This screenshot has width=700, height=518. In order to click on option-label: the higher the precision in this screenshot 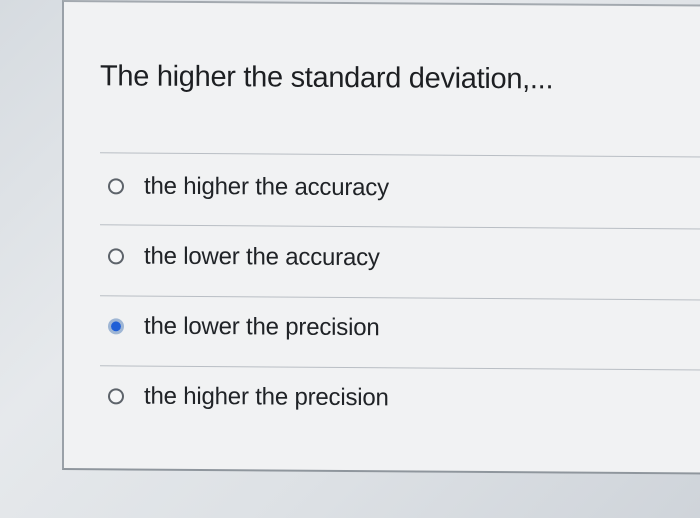, I will do `click(266, 397)`.